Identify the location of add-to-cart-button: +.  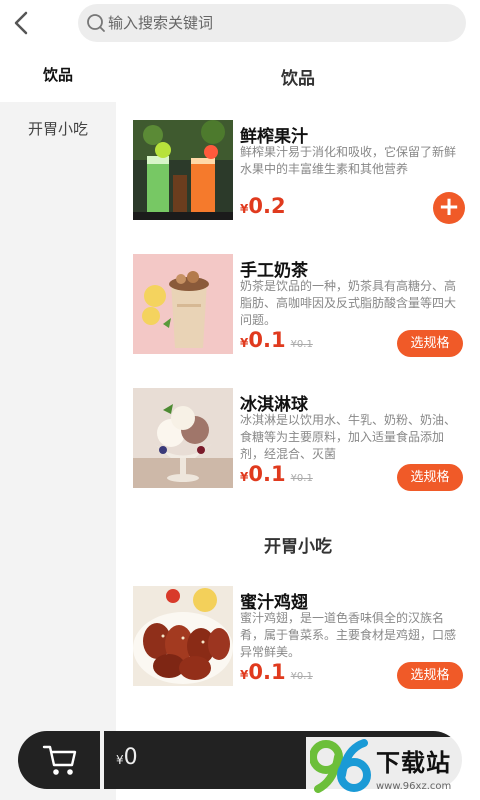
(449, 208).